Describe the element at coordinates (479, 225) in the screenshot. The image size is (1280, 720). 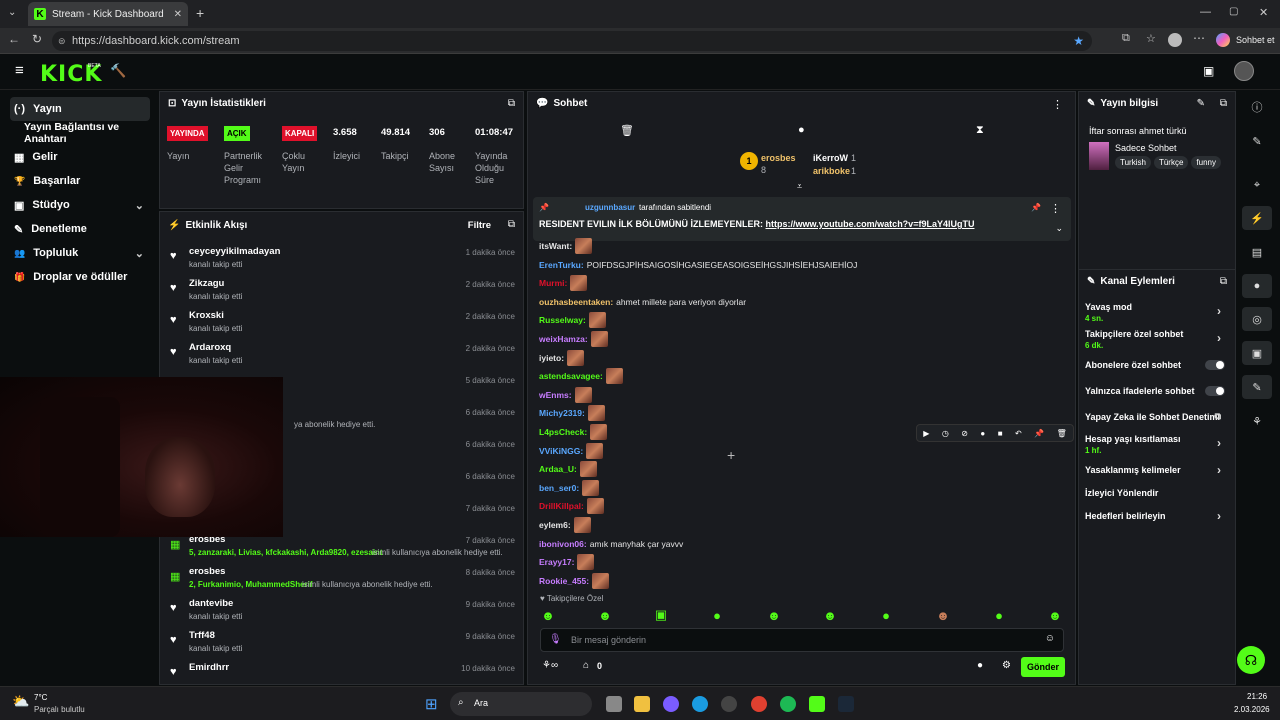
I see `filter-button: Filtre` at that location.